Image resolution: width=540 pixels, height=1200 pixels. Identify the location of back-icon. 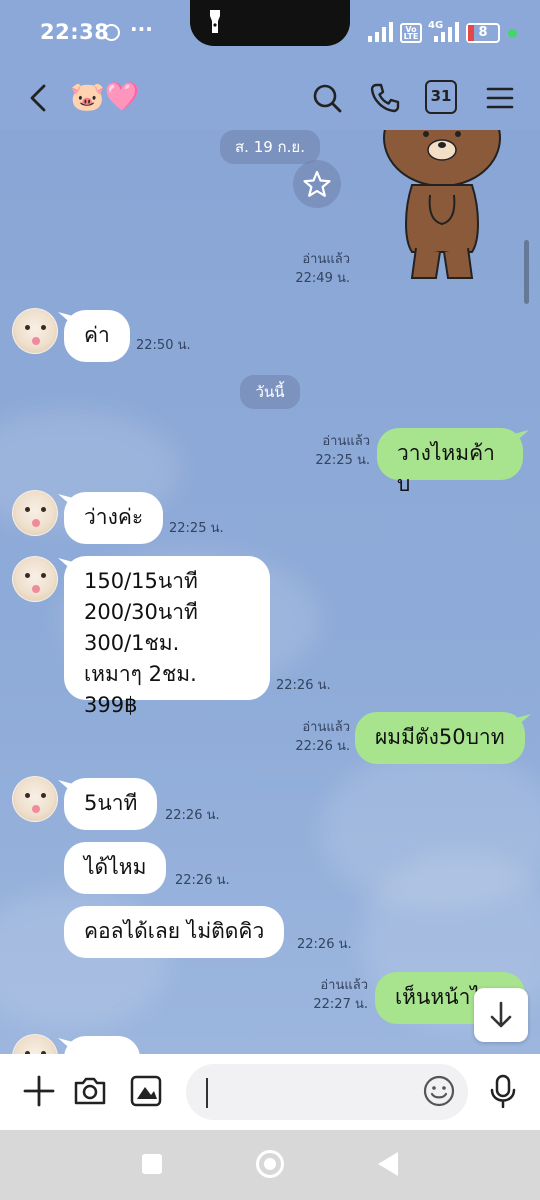
(40, 98).